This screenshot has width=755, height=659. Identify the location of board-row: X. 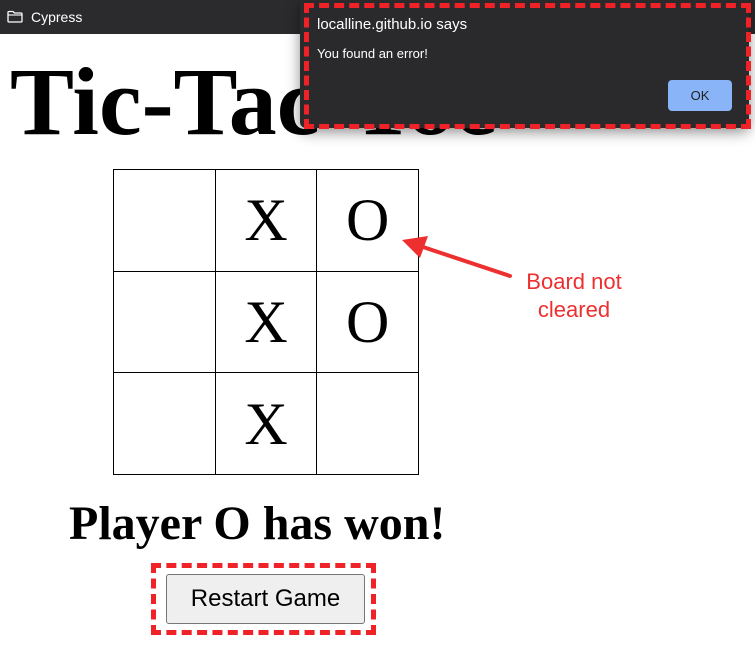
(266, 423).